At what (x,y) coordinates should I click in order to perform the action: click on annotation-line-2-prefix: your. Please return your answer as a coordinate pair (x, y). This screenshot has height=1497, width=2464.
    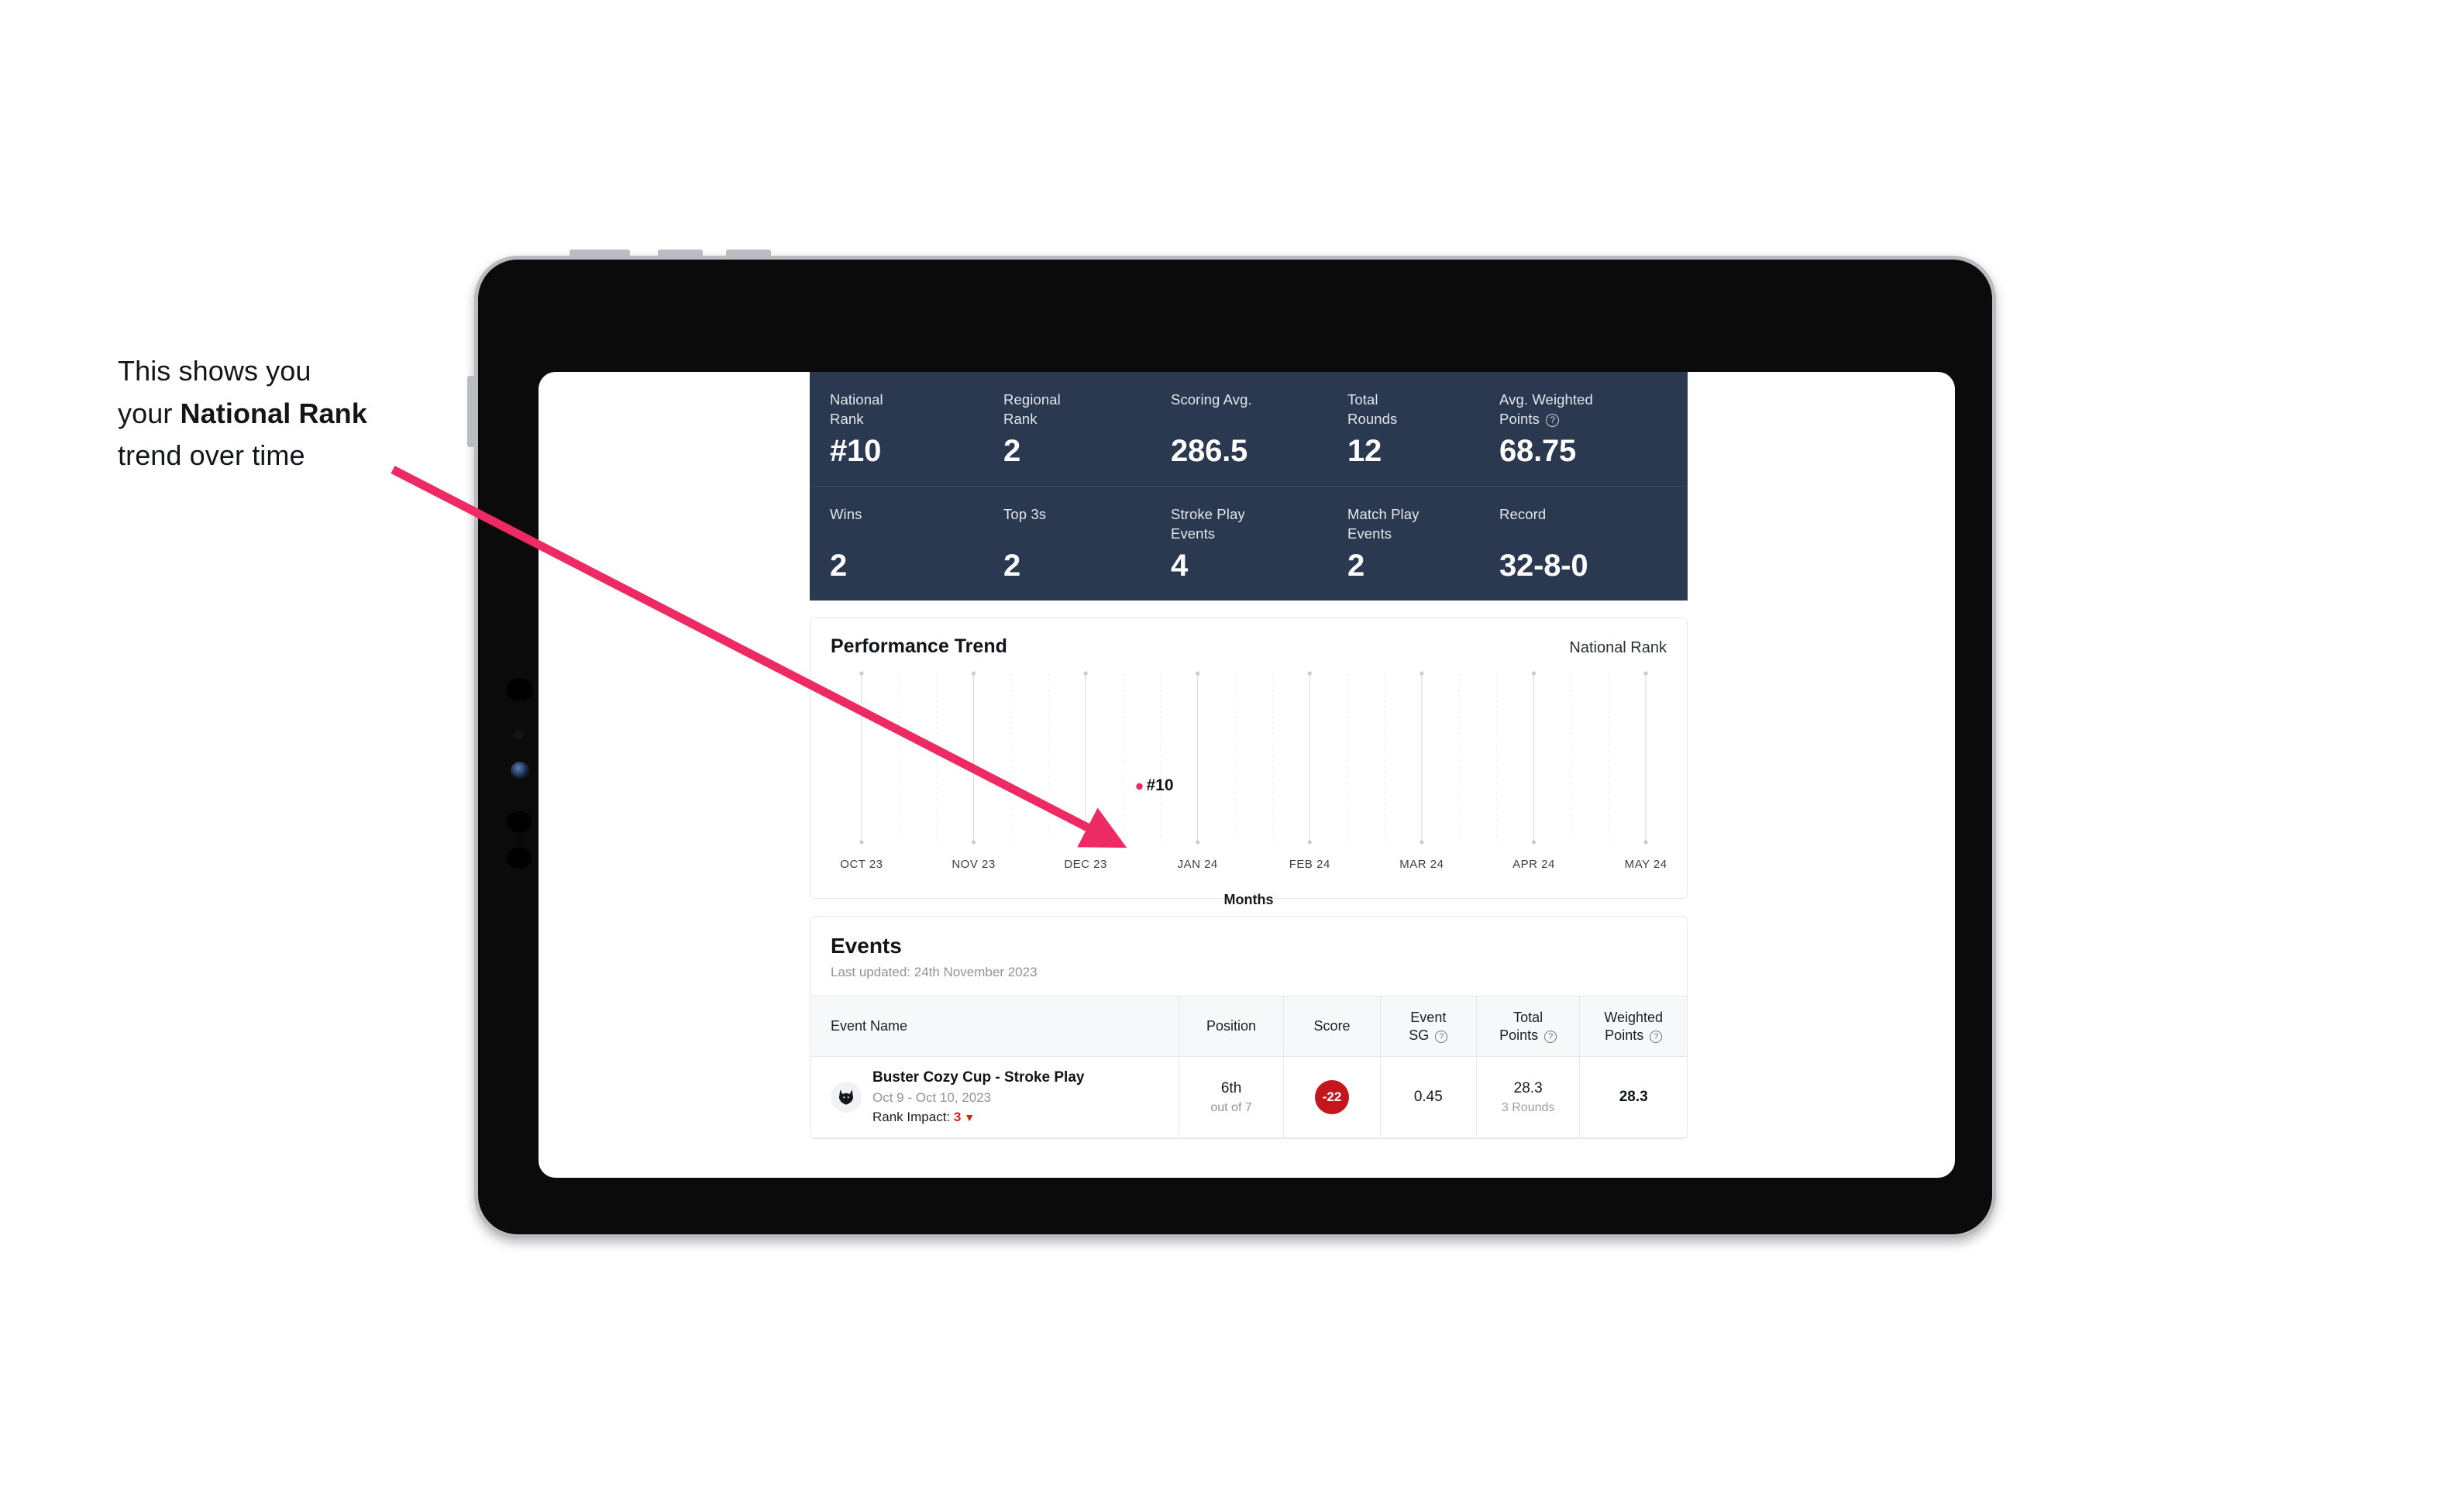
    Looking at the image, I should click on (149, 413).